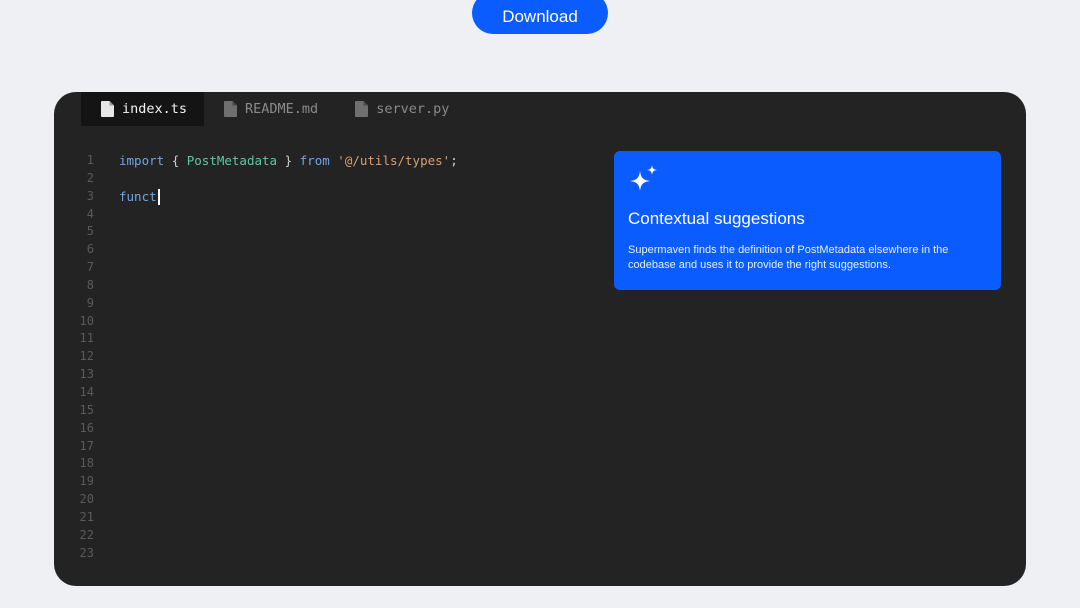  What do you see at coordinates (90, 284) in the screenshot?
I see `line-number: 8` at bounding box center [90, 284].